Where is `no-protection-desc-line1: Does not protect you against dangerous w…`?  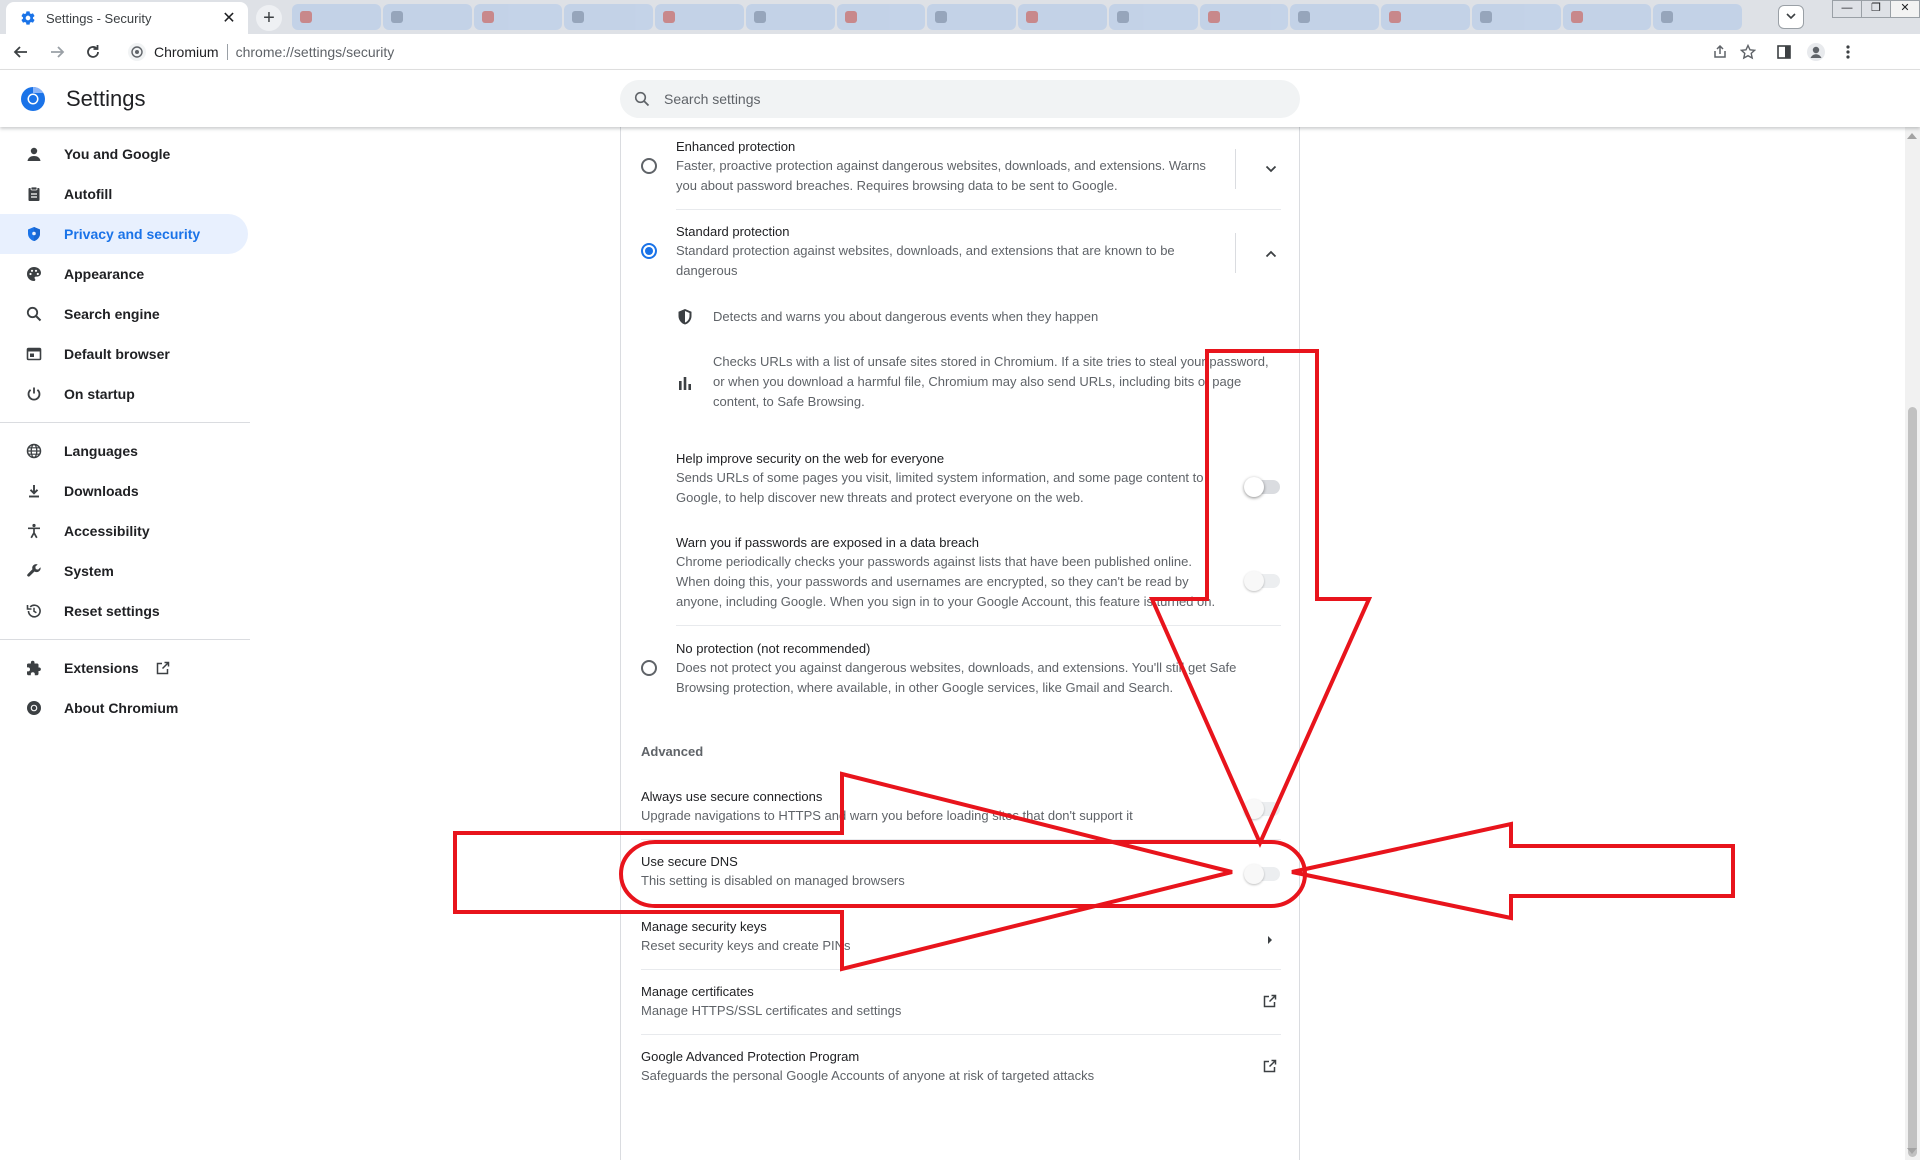
no-protection-desc-line1: Does not protect you against dangerous w… is located at coordinates (956, 667).